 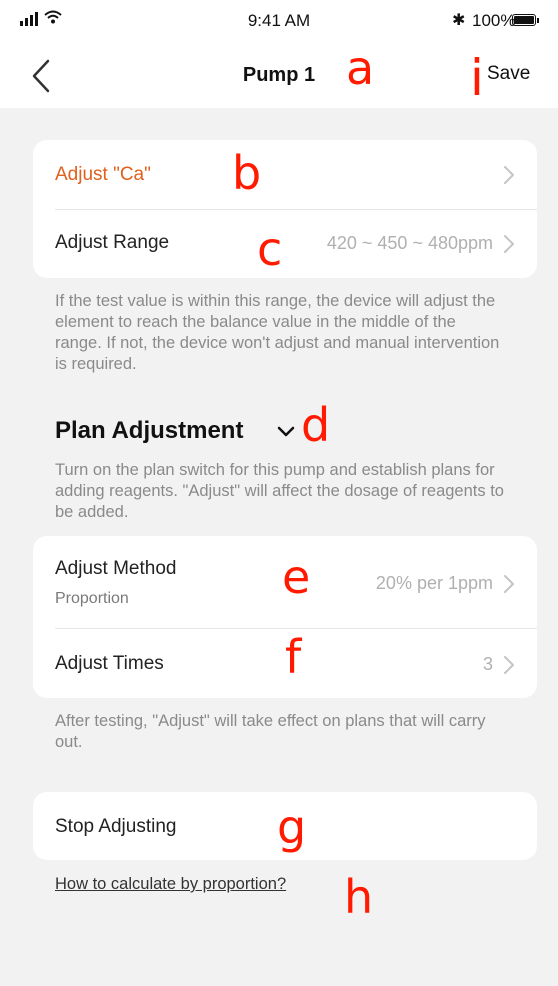 What do you see at coordinates (285, 244) in the screenshot?
I see `adjust-range-row: Adjust Range 420 ~ 450 ~ 480ppm` at bounding box center [285, 244].